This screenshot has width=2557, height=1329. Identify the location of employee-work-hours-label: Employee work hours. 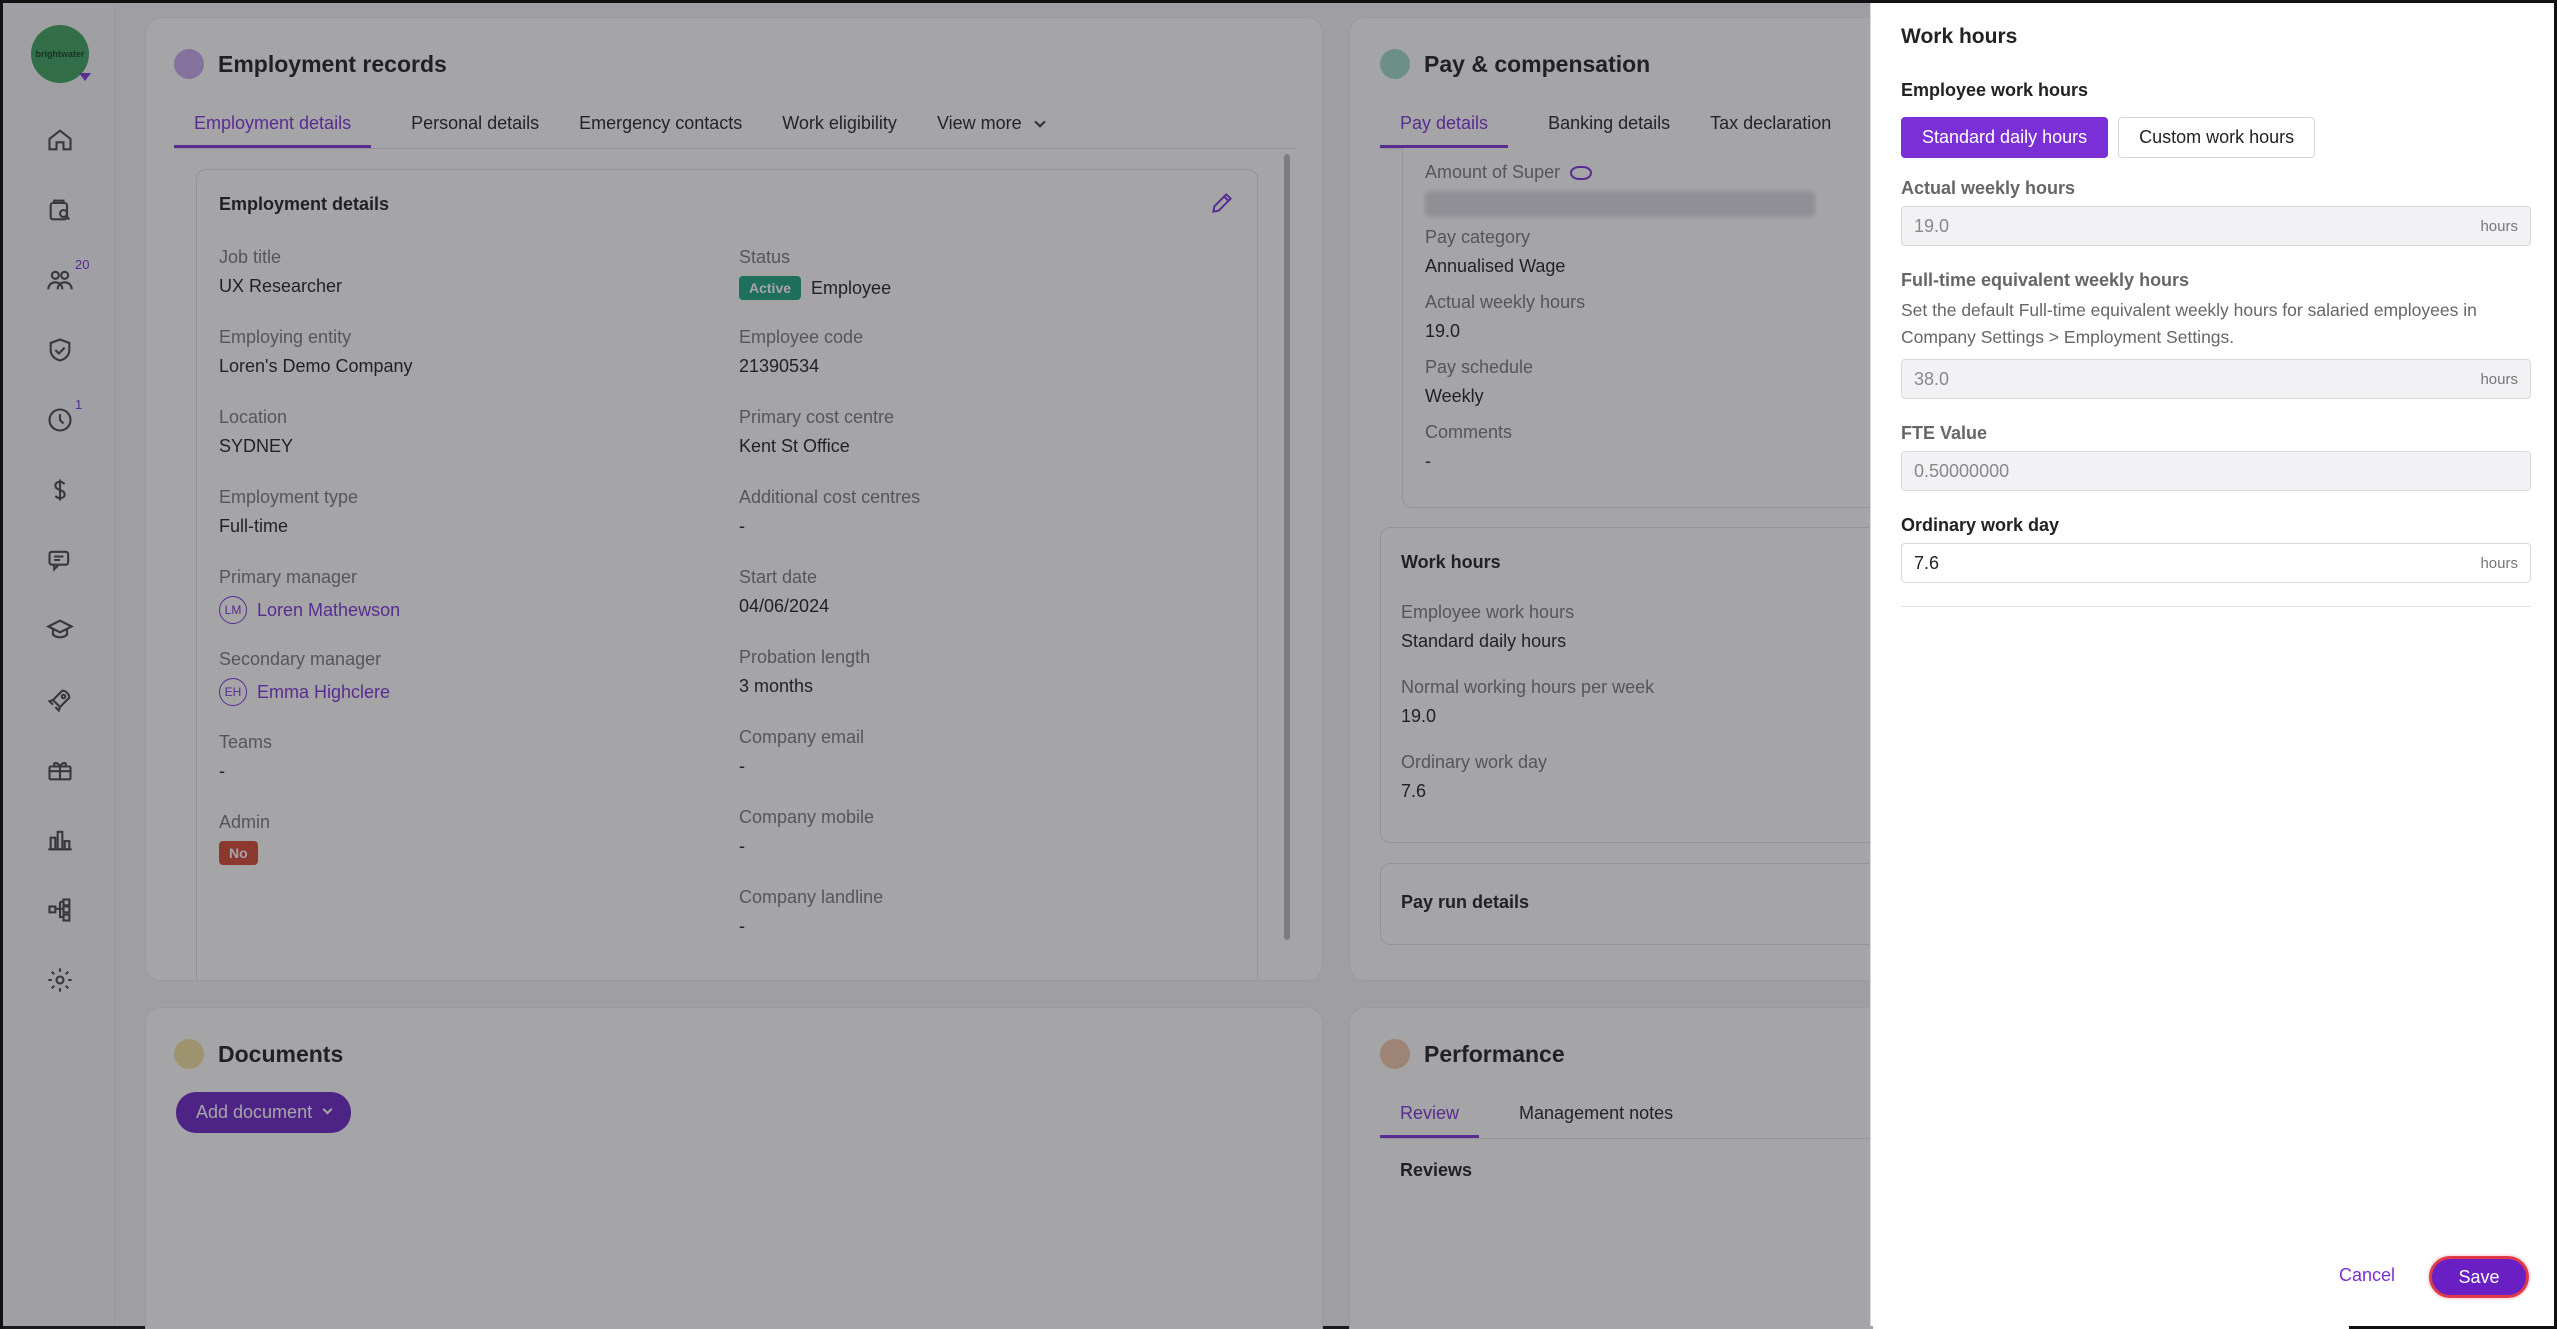
(1995, 90).